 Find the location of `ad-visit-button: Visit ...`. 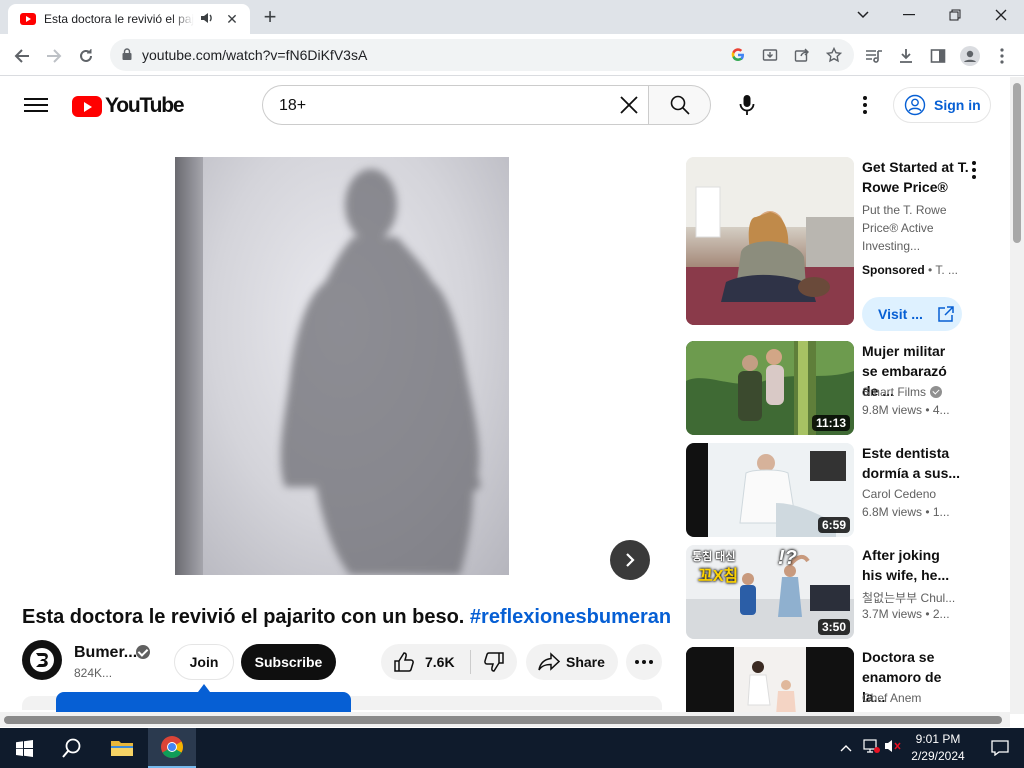

ad-visit-button: Visit ... is located at coordinates (912, 314).